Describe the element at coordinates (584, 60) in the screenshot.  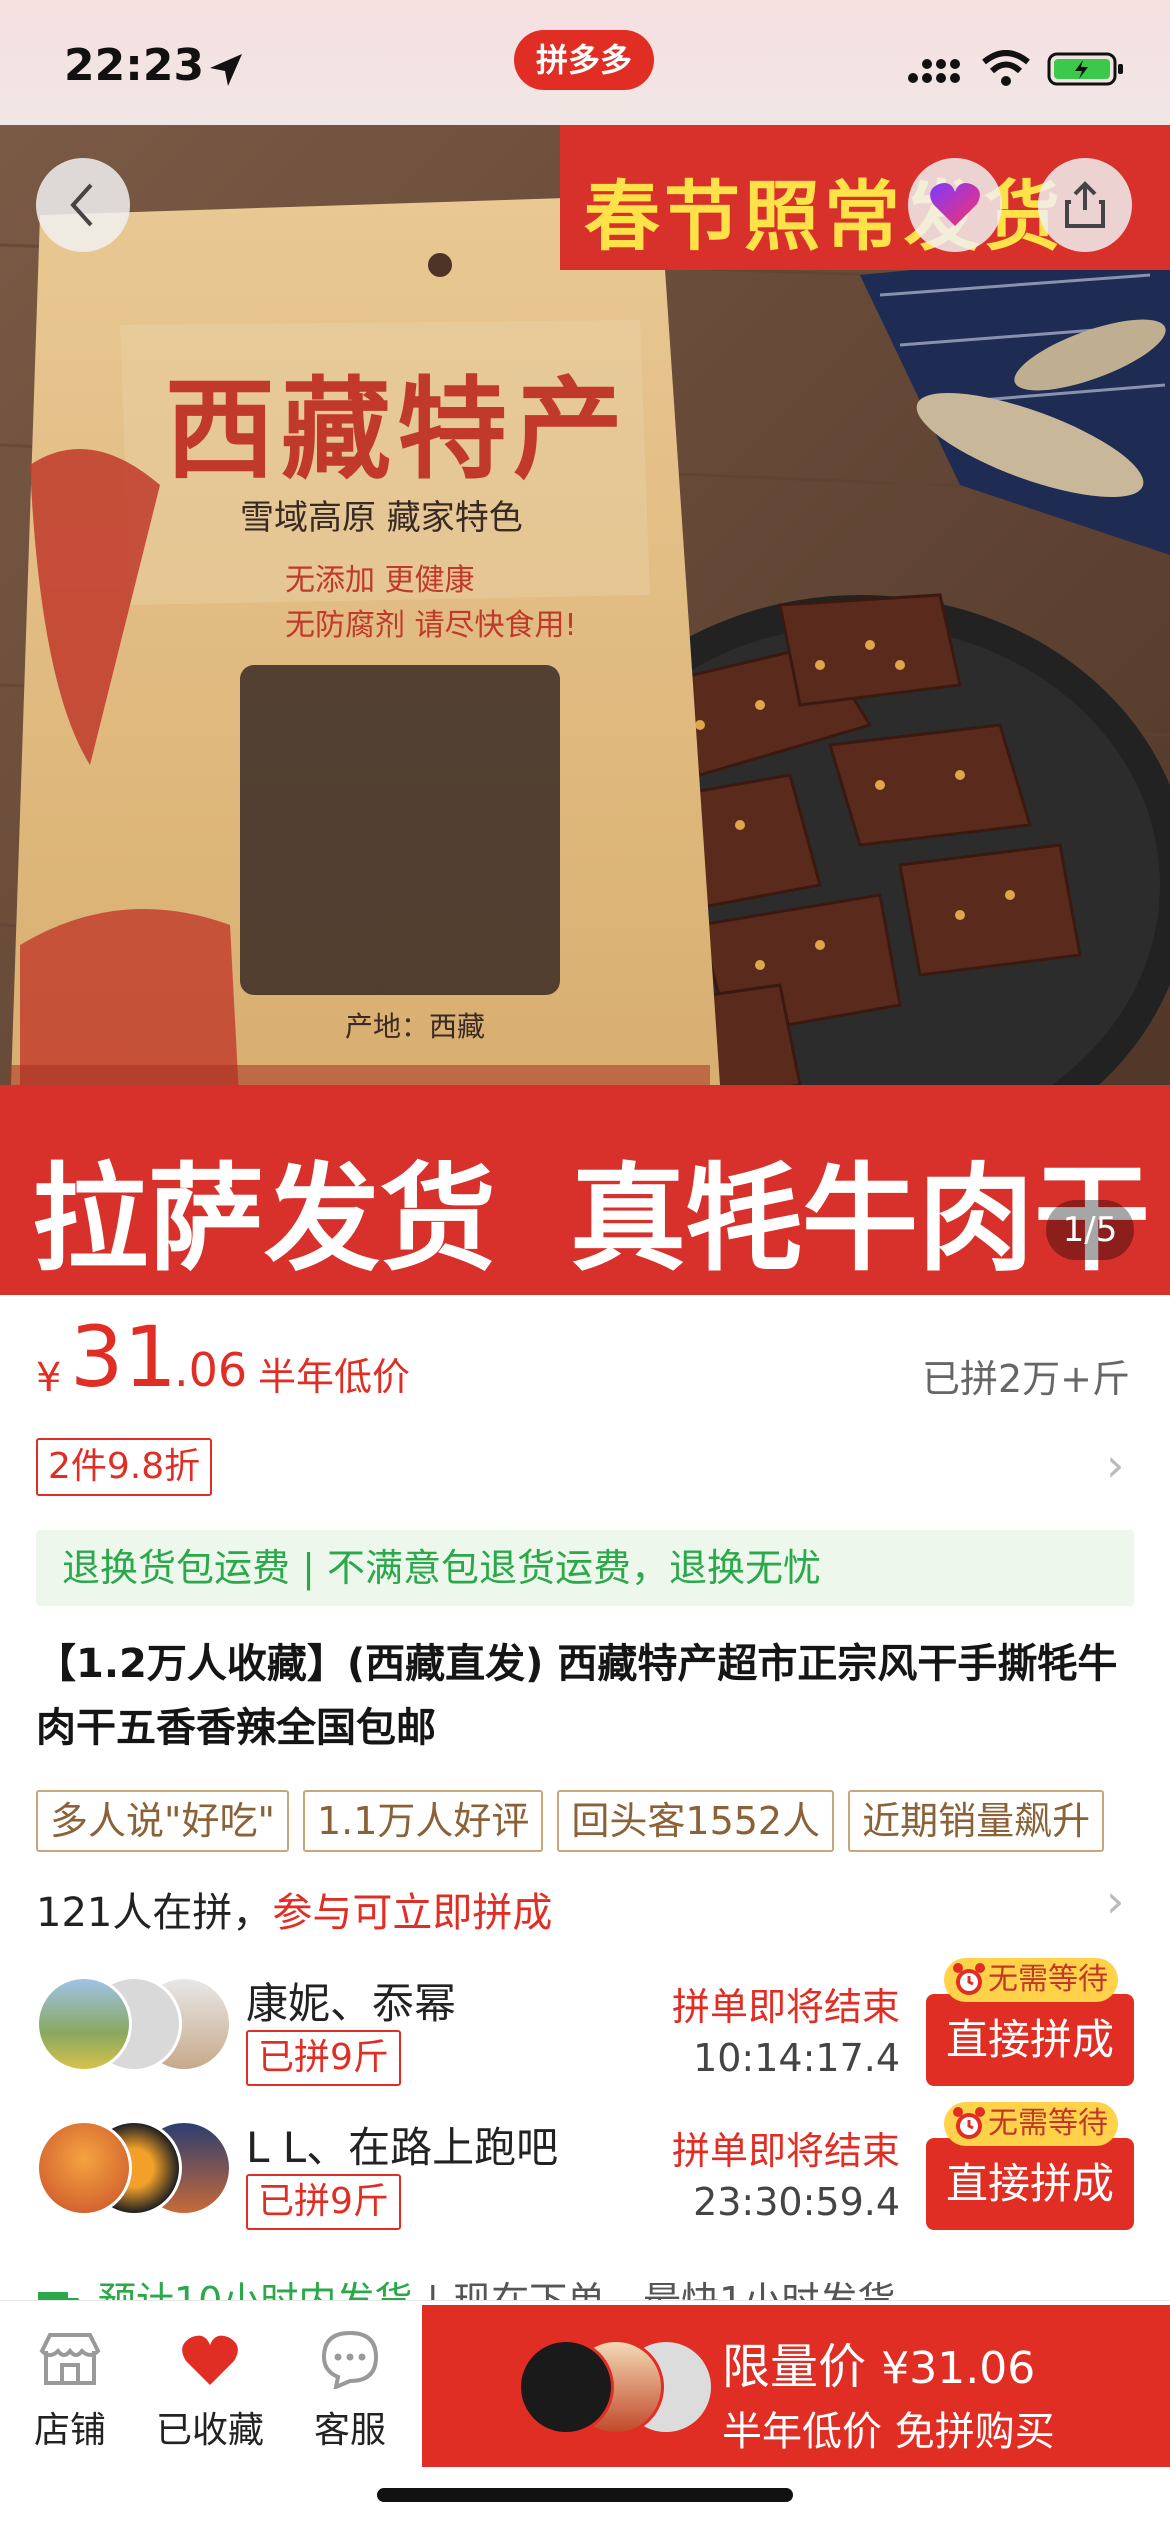
I see `app-badge: 拼多多` at that location.